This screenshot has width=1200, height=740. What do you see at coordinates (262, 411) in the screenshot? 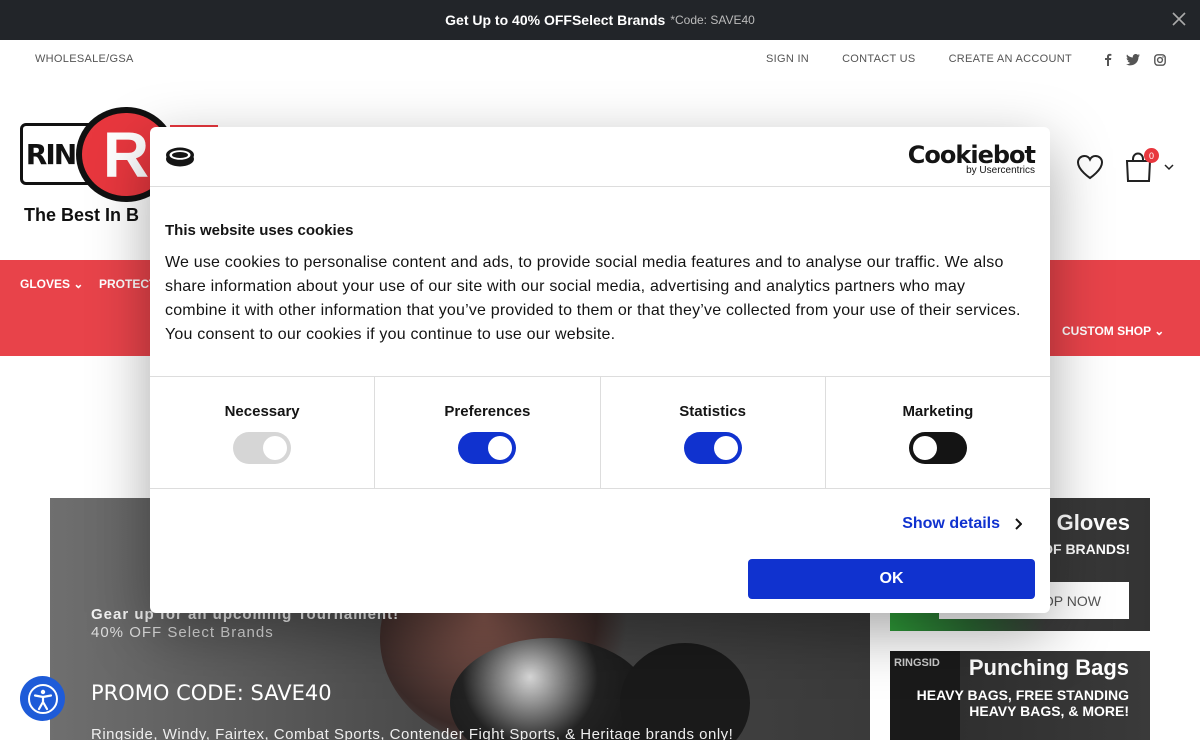
I see `necessary-label: Necessary` at bounding box center [262, 411].